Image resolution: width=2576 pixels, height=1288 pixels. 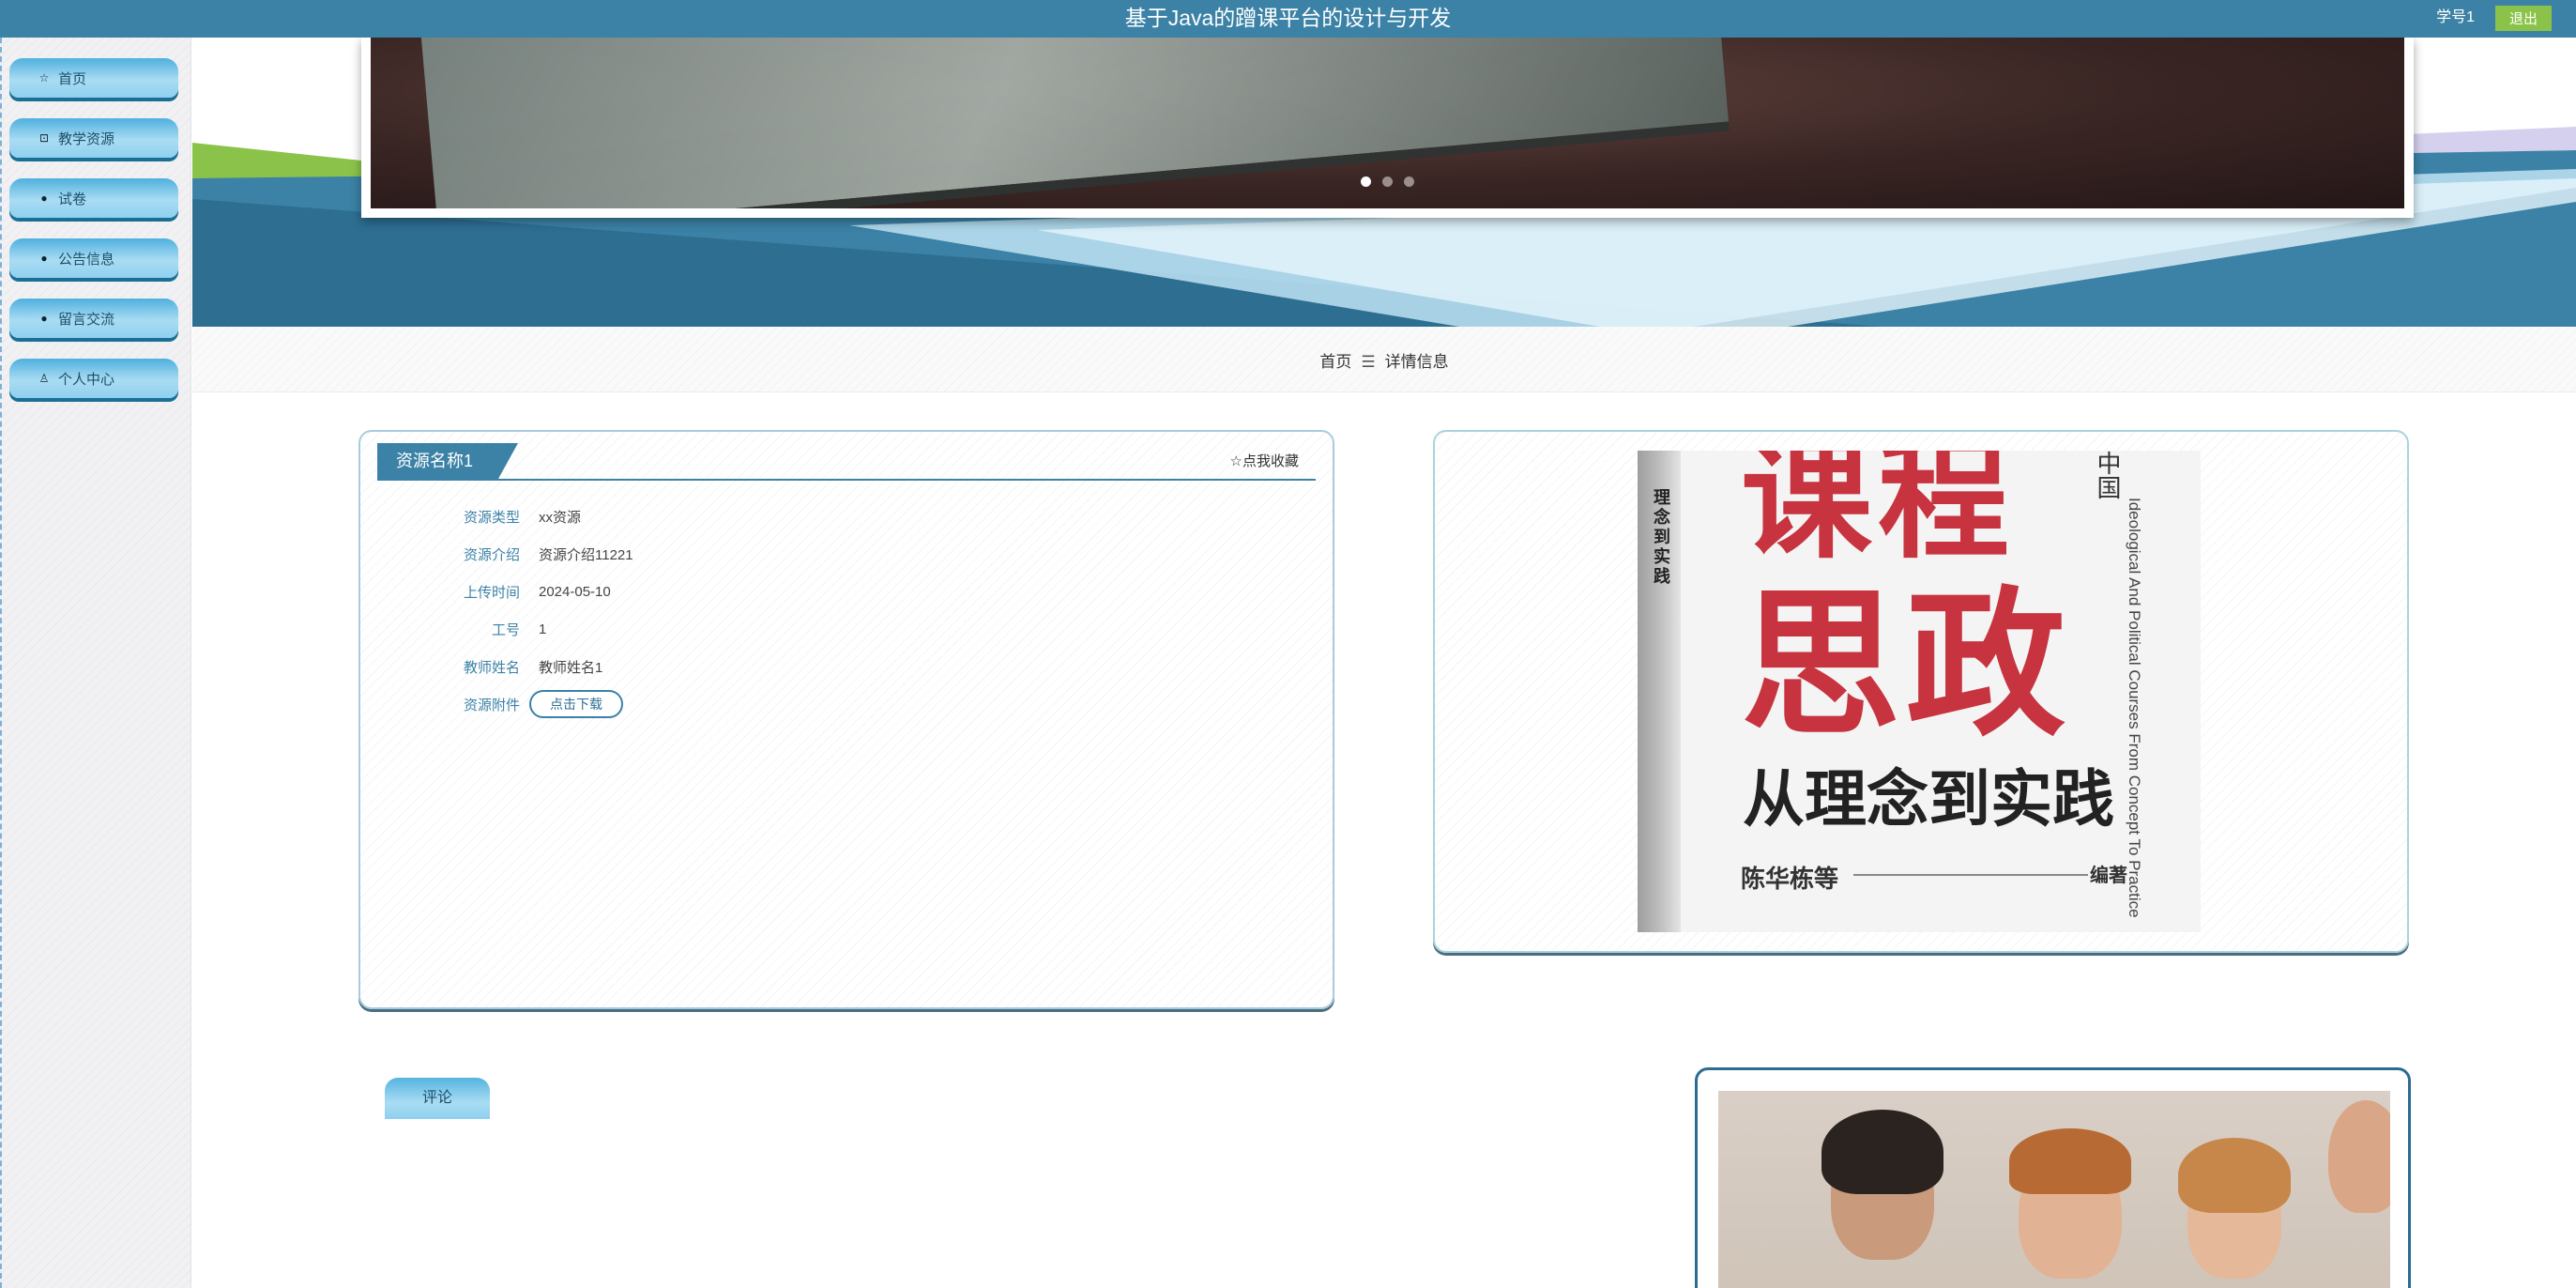 I want to click on field-row: 上传时间 2024-05-10, so click(x=846, y=591).